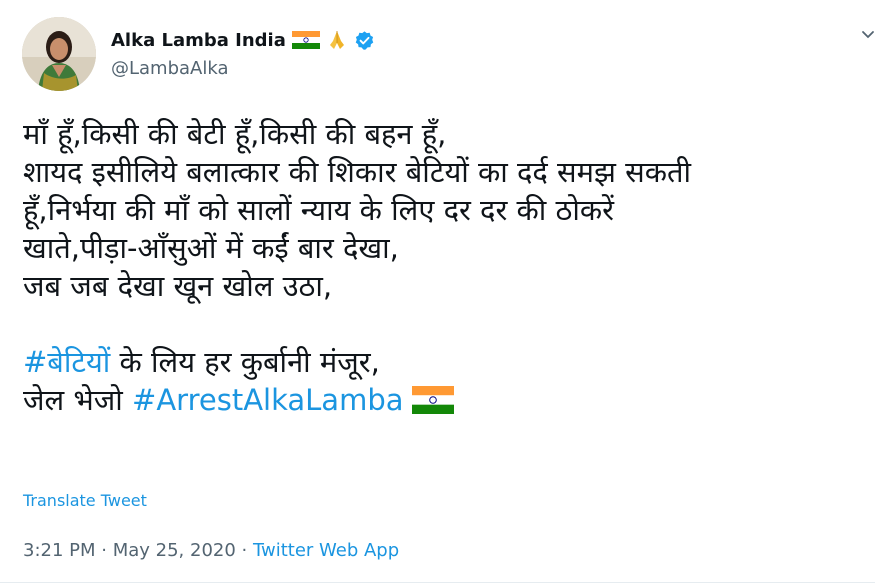  Describe the element at coordinates (868, 35) in the screenshot. I see `chevron-down-icon` at that location.